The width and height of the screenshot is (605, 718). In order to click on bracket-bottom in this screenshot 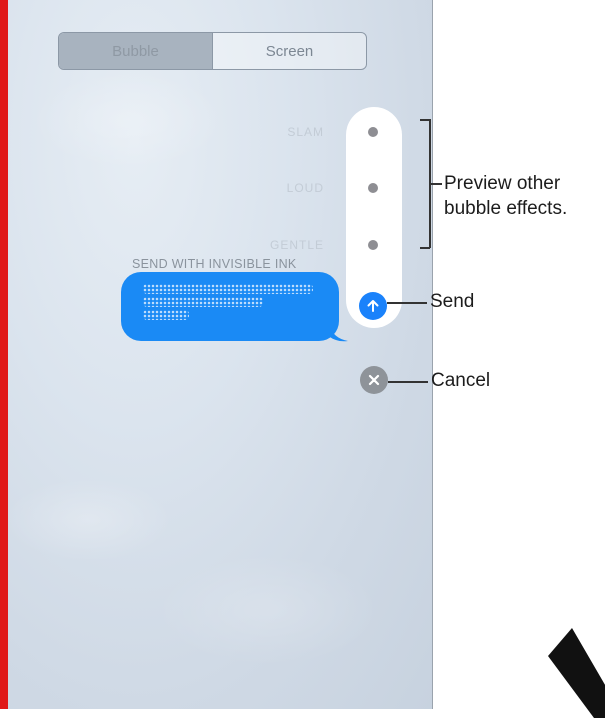, I will do `click(425, 248)`.